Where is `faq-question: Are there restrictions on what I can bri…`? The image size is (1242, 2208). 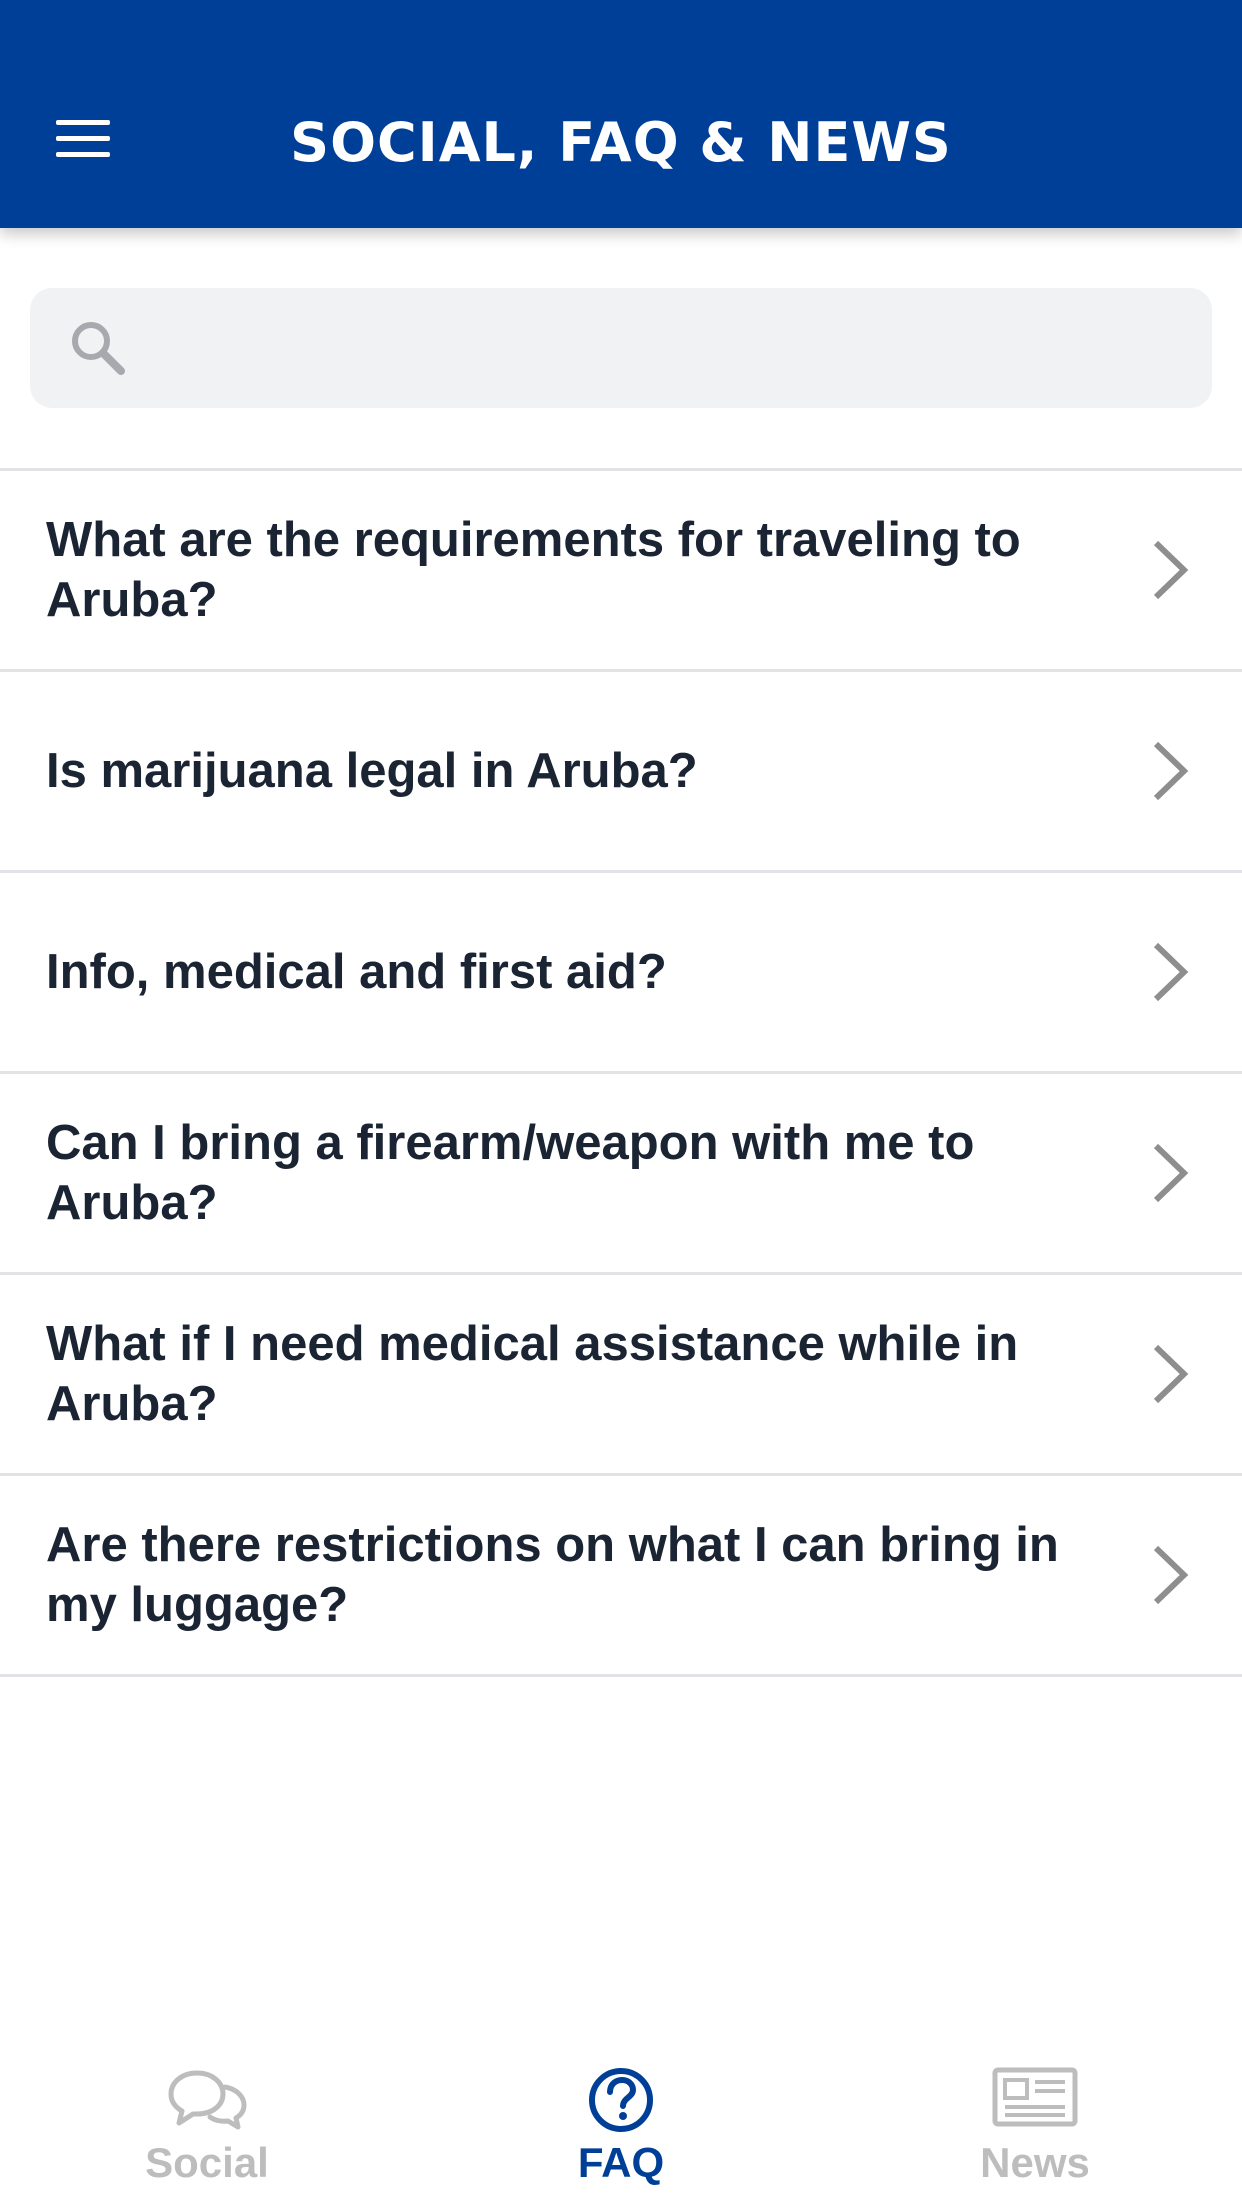 faq-question: Are there restrictions on what I can bri… is located at coordinates (552, 1575).